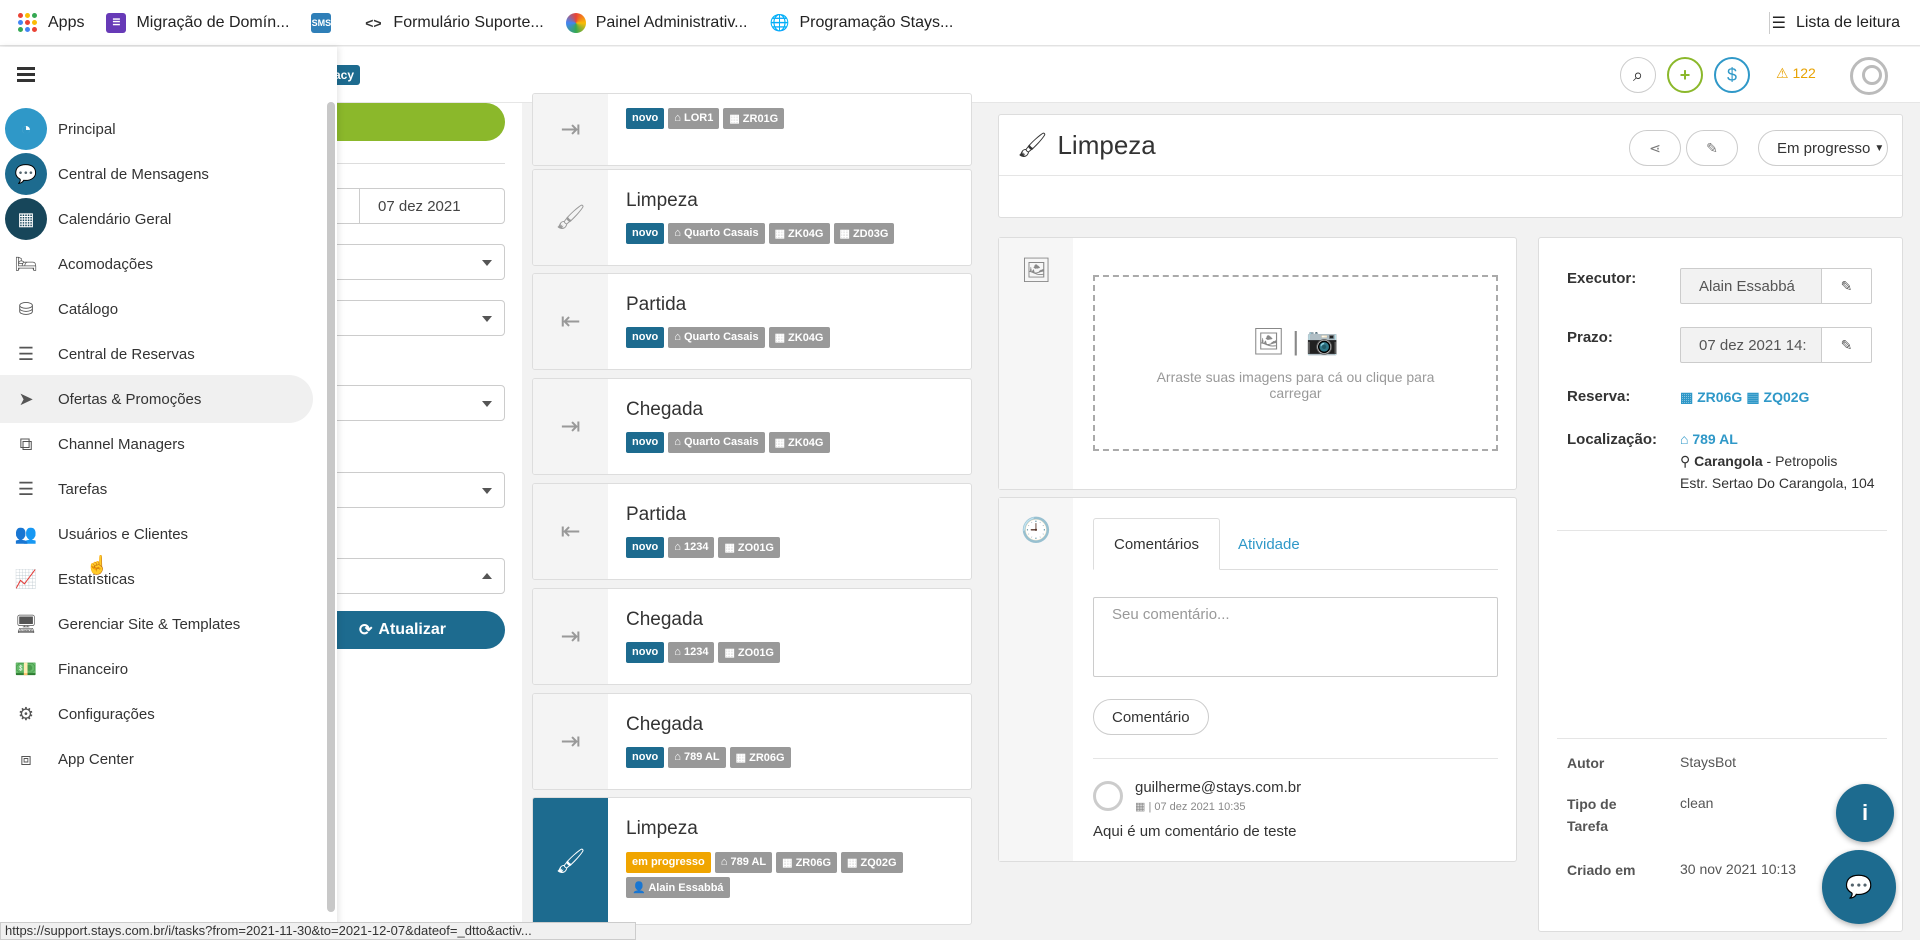  Describe the element at coordinates (26, 713) in the screenshot. I see `gear-icon: ⚙` at that location.